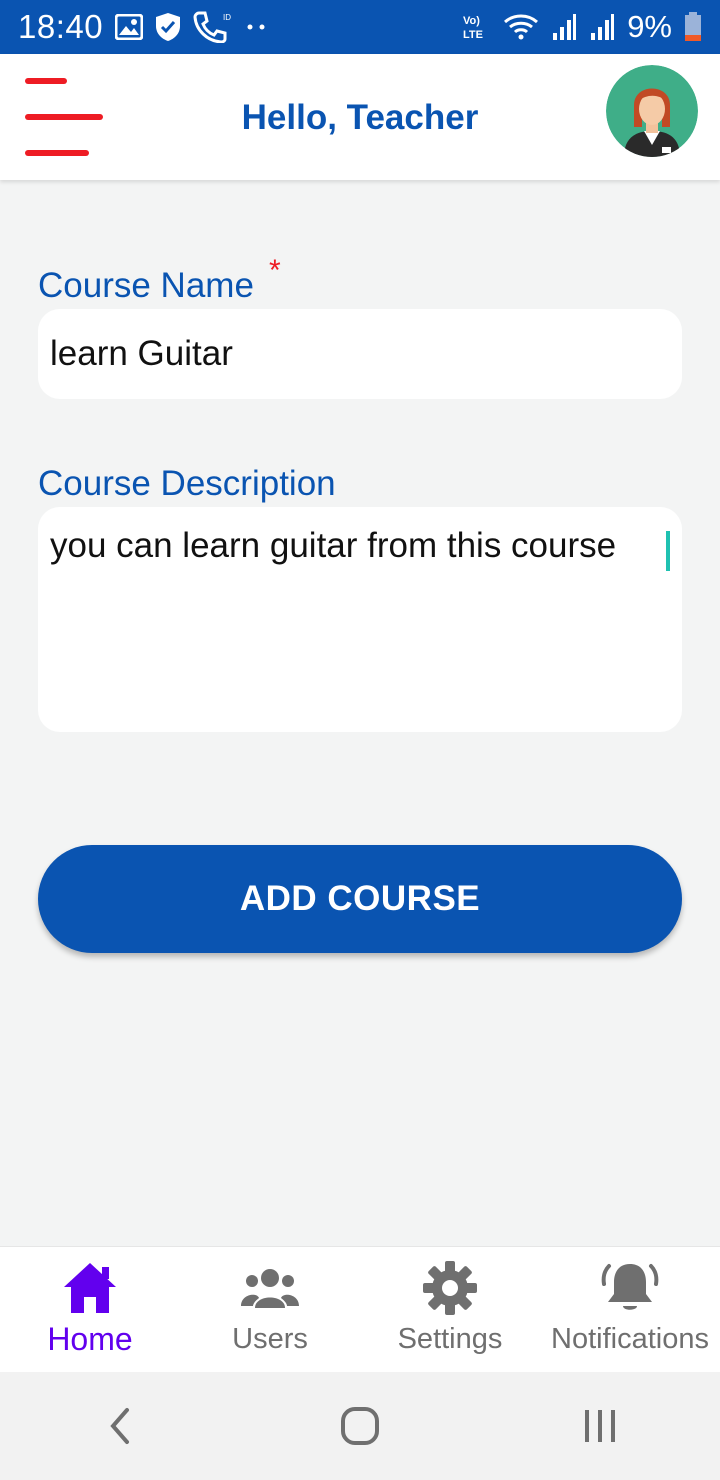  I want to click on course-description-input: you can learn guitar from this course, so click(360, 619).